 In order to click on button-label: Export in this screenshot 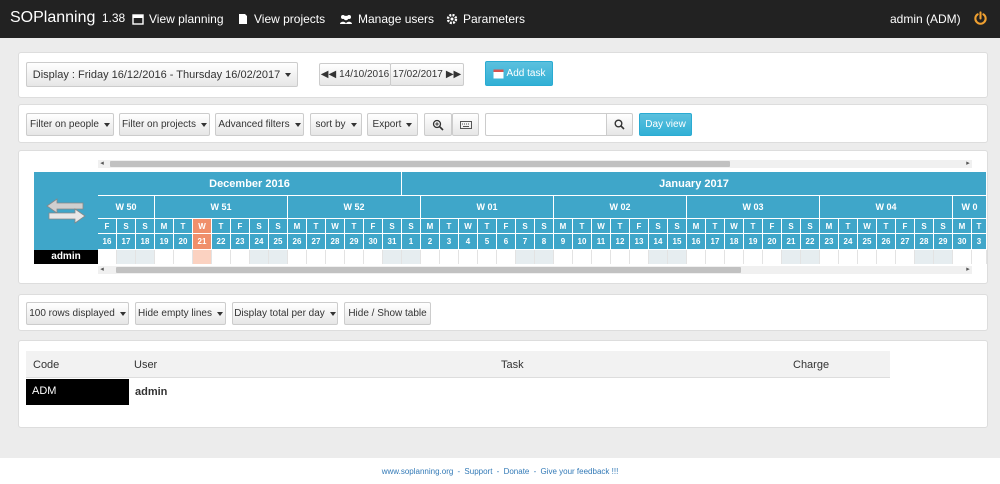, I will do `click(387, 124)`.